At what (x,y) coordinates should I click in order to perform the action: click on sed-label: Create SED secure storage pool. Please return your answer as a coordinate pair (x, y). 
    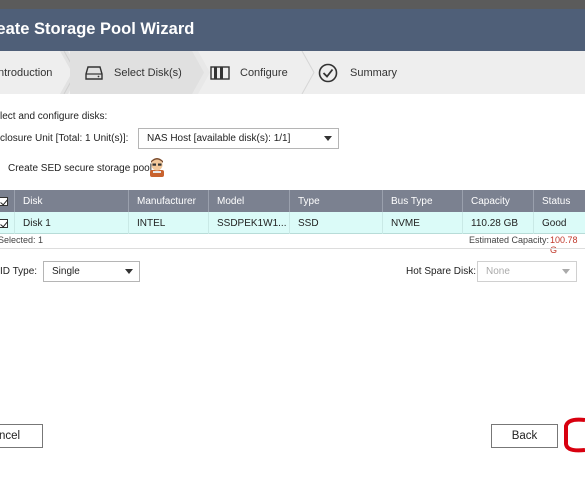
    Looking at the image, I should click on (80, 168).